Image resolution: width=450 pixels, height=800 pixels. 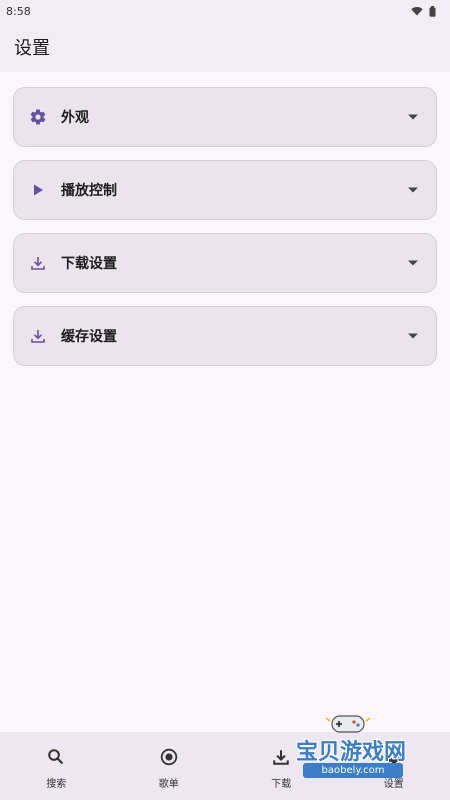 What do you see at coordinates (168, 784) in the screenshot?
I see `nav-item-label: 歌单` at bounding box center [168, 784].